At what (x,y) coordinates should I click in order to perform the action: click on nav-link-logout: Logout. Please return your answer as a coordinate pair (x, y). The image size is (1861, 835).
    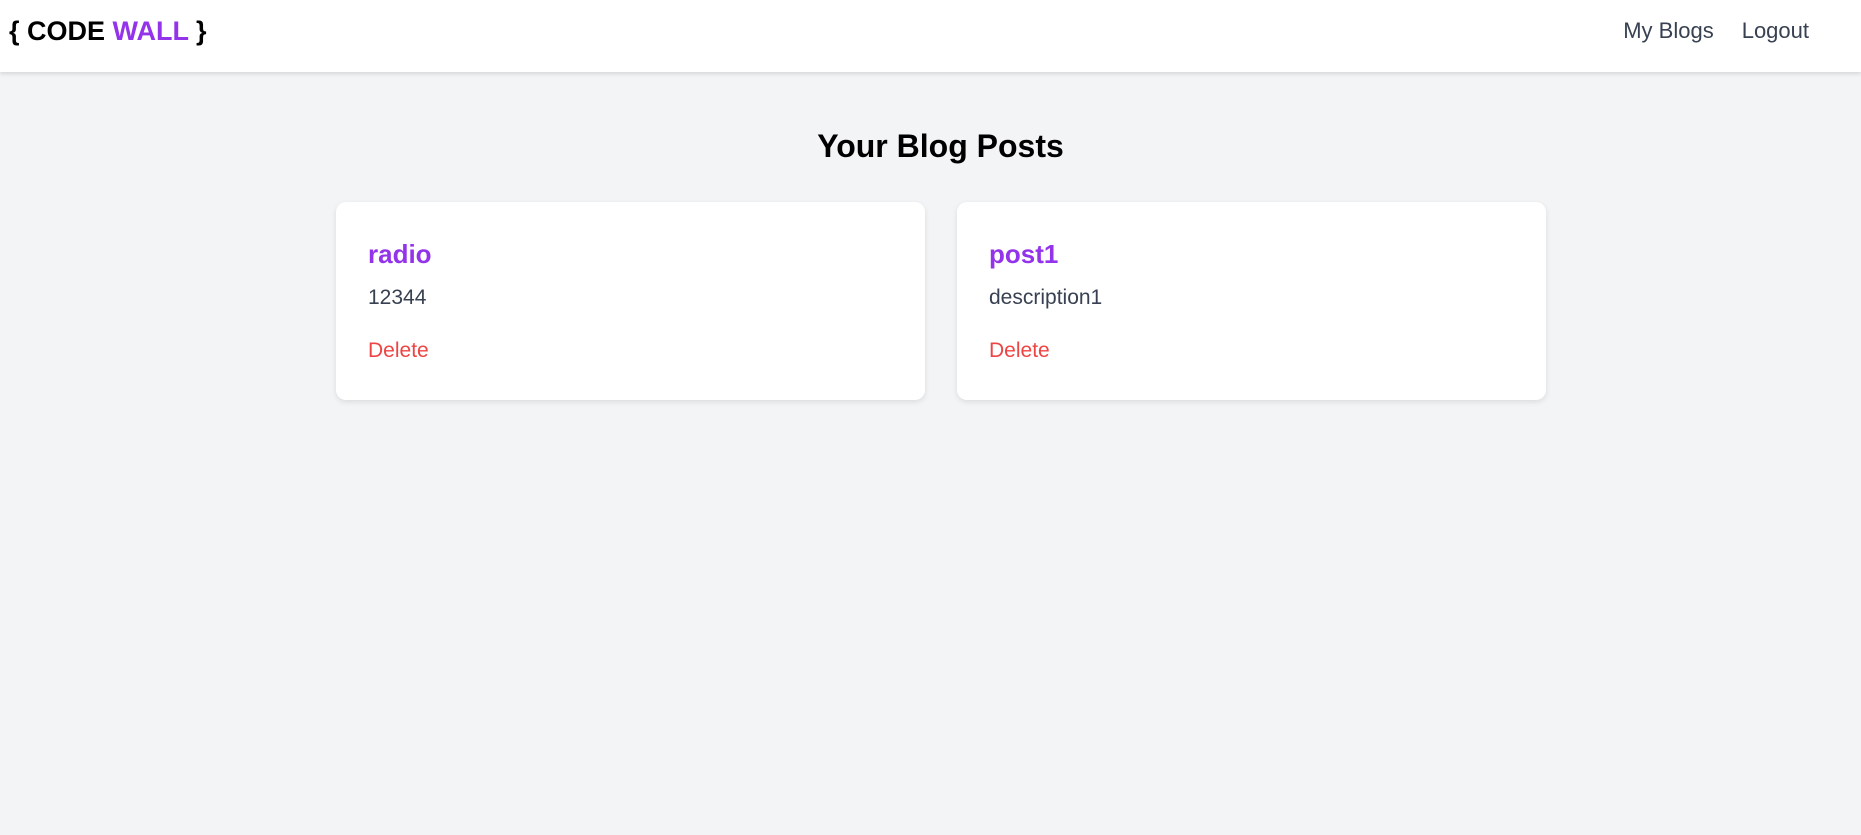
    Looking at the image, I should click on (1775, 31).